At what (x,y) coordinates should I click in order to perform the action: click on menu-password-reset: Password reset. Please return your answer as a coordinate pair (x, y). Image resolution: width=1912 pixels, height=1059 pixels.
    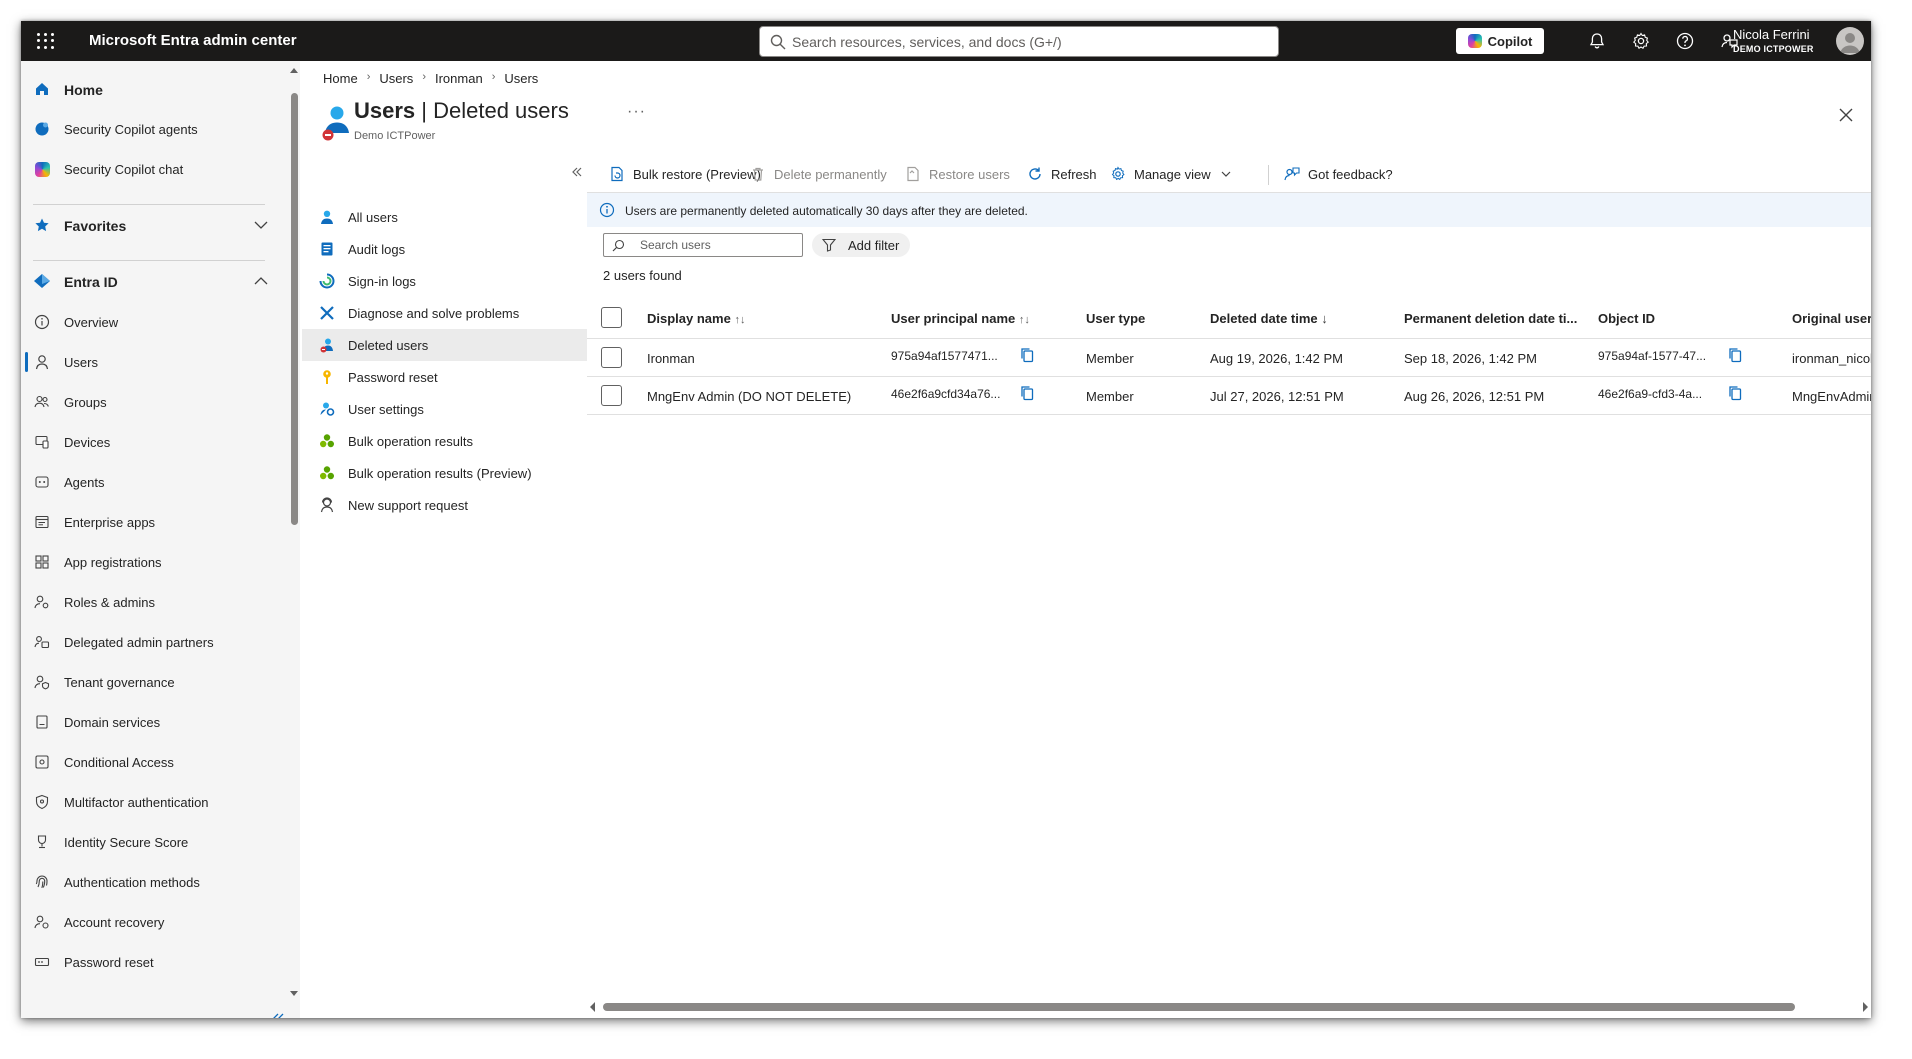
    Looking at the image, I should click on (444, 377).